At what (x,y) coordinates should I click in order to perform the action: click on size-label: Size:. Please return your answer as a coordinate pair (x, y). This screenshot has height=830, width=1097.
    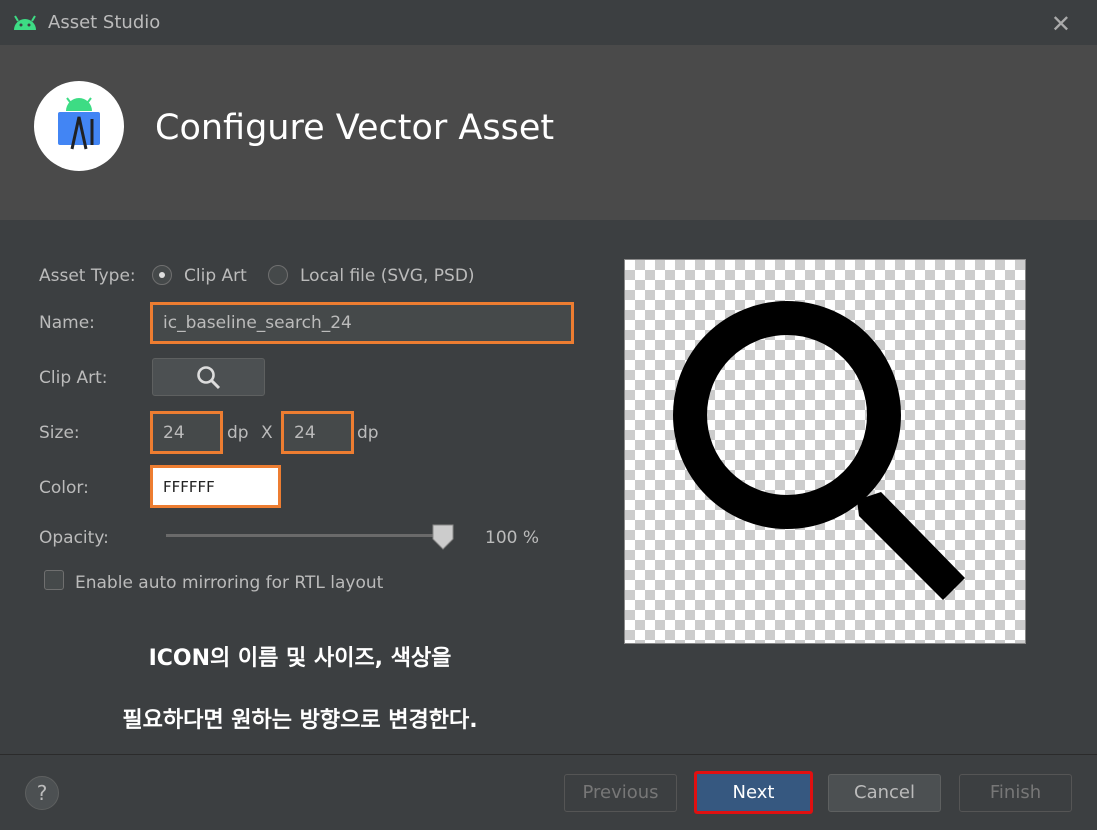
    Looking at the image, I should click on (59, 433).